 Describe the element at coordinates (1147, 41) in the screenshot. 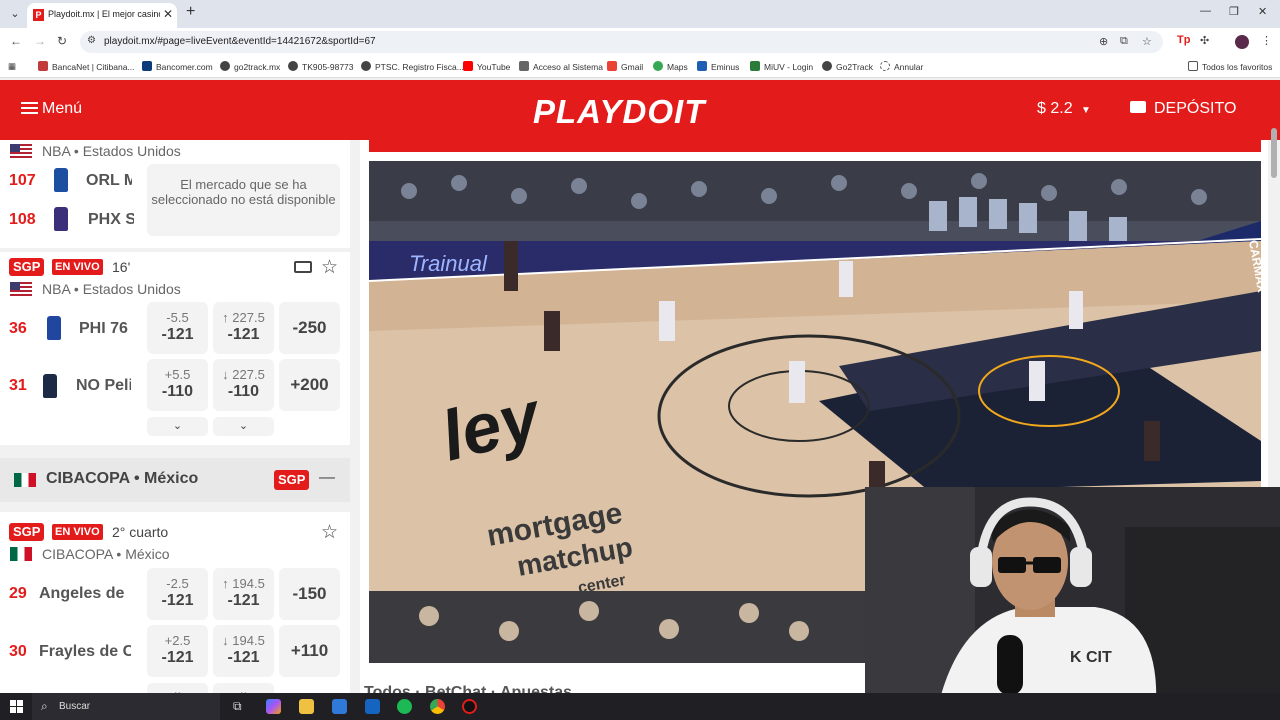

I see `bookmark-star-icon: ☆` at that location.